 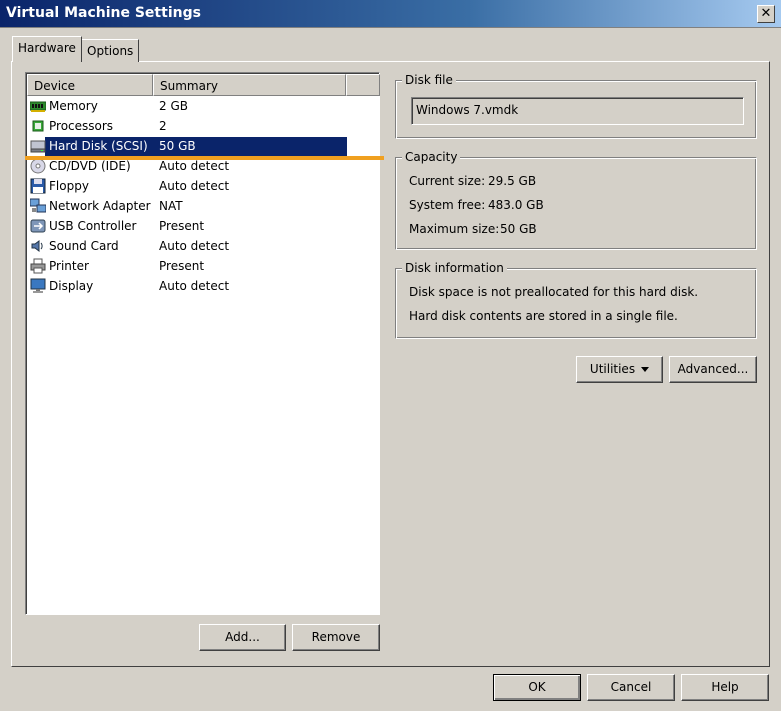 I want to click on system-free-value: 483.0 GB, so click(x=516, y=205).